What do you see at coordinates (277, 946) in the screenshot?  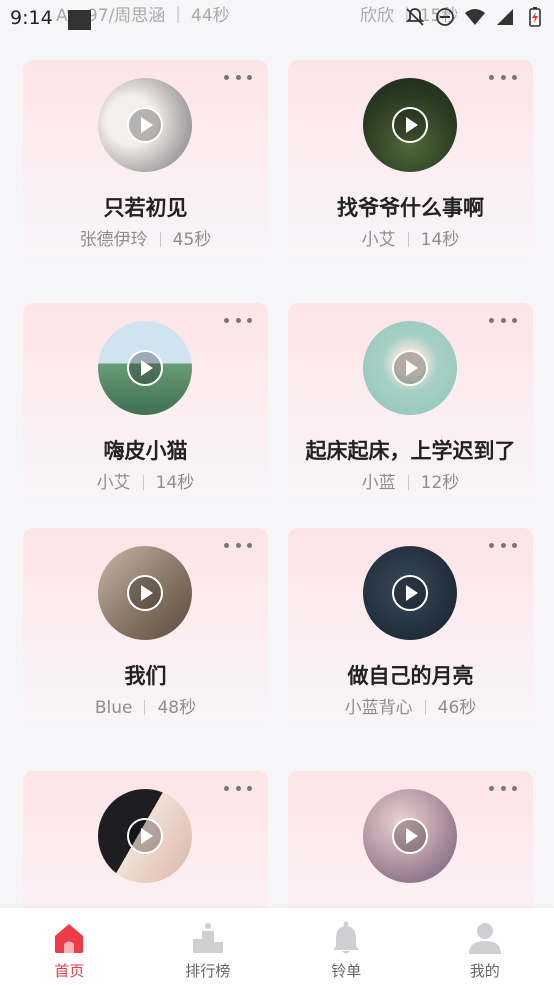 I see `bottom-navigation: 首页 排行榜 铃单 我的` at bounding box center [277, 946].